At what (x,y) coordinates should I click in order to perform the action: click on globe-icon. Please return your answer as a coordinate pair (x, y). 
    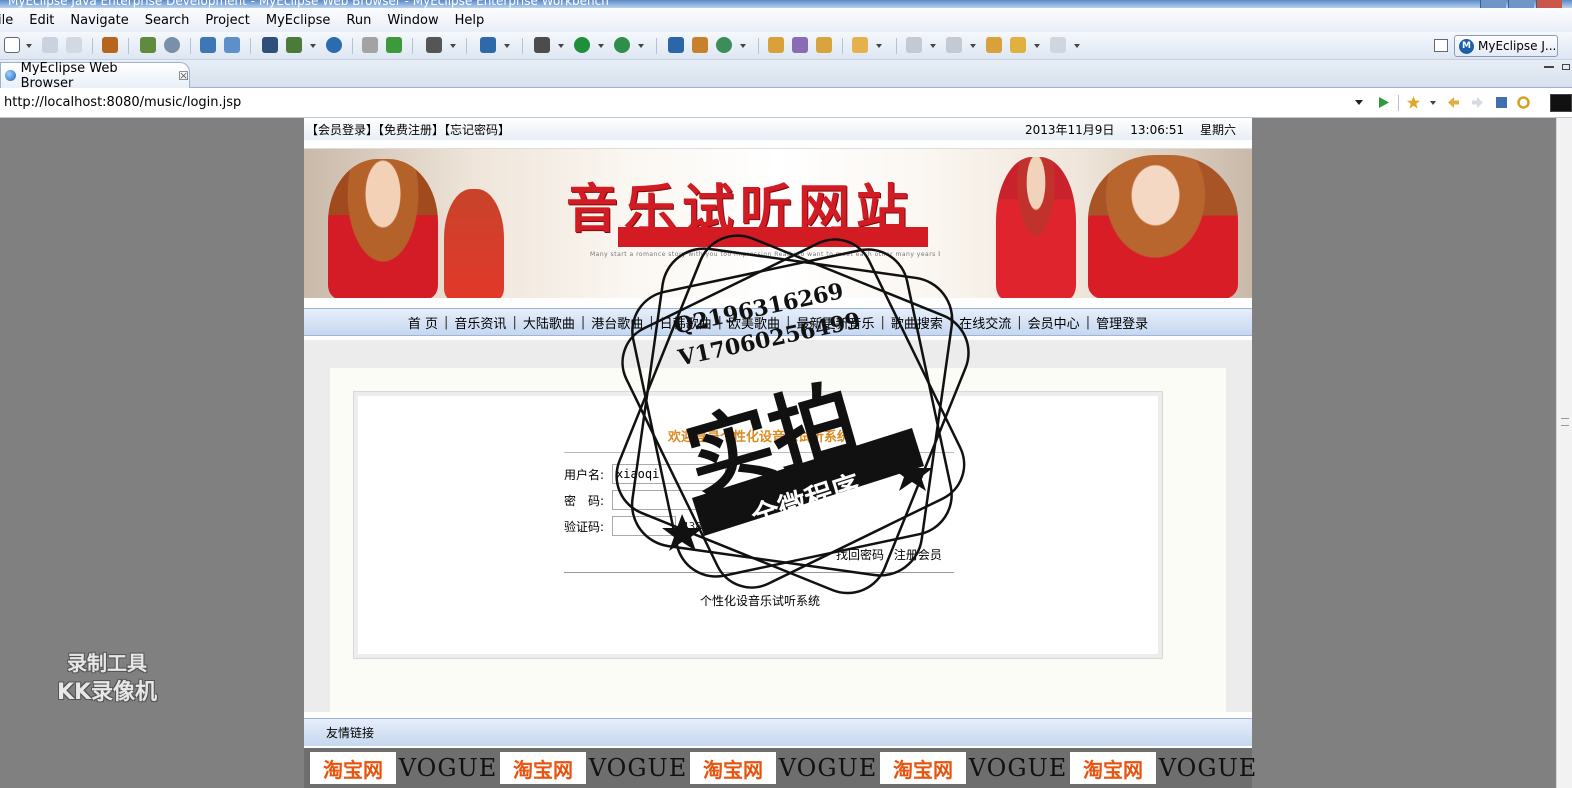
    Looking at the image, I should click on (334, 45).